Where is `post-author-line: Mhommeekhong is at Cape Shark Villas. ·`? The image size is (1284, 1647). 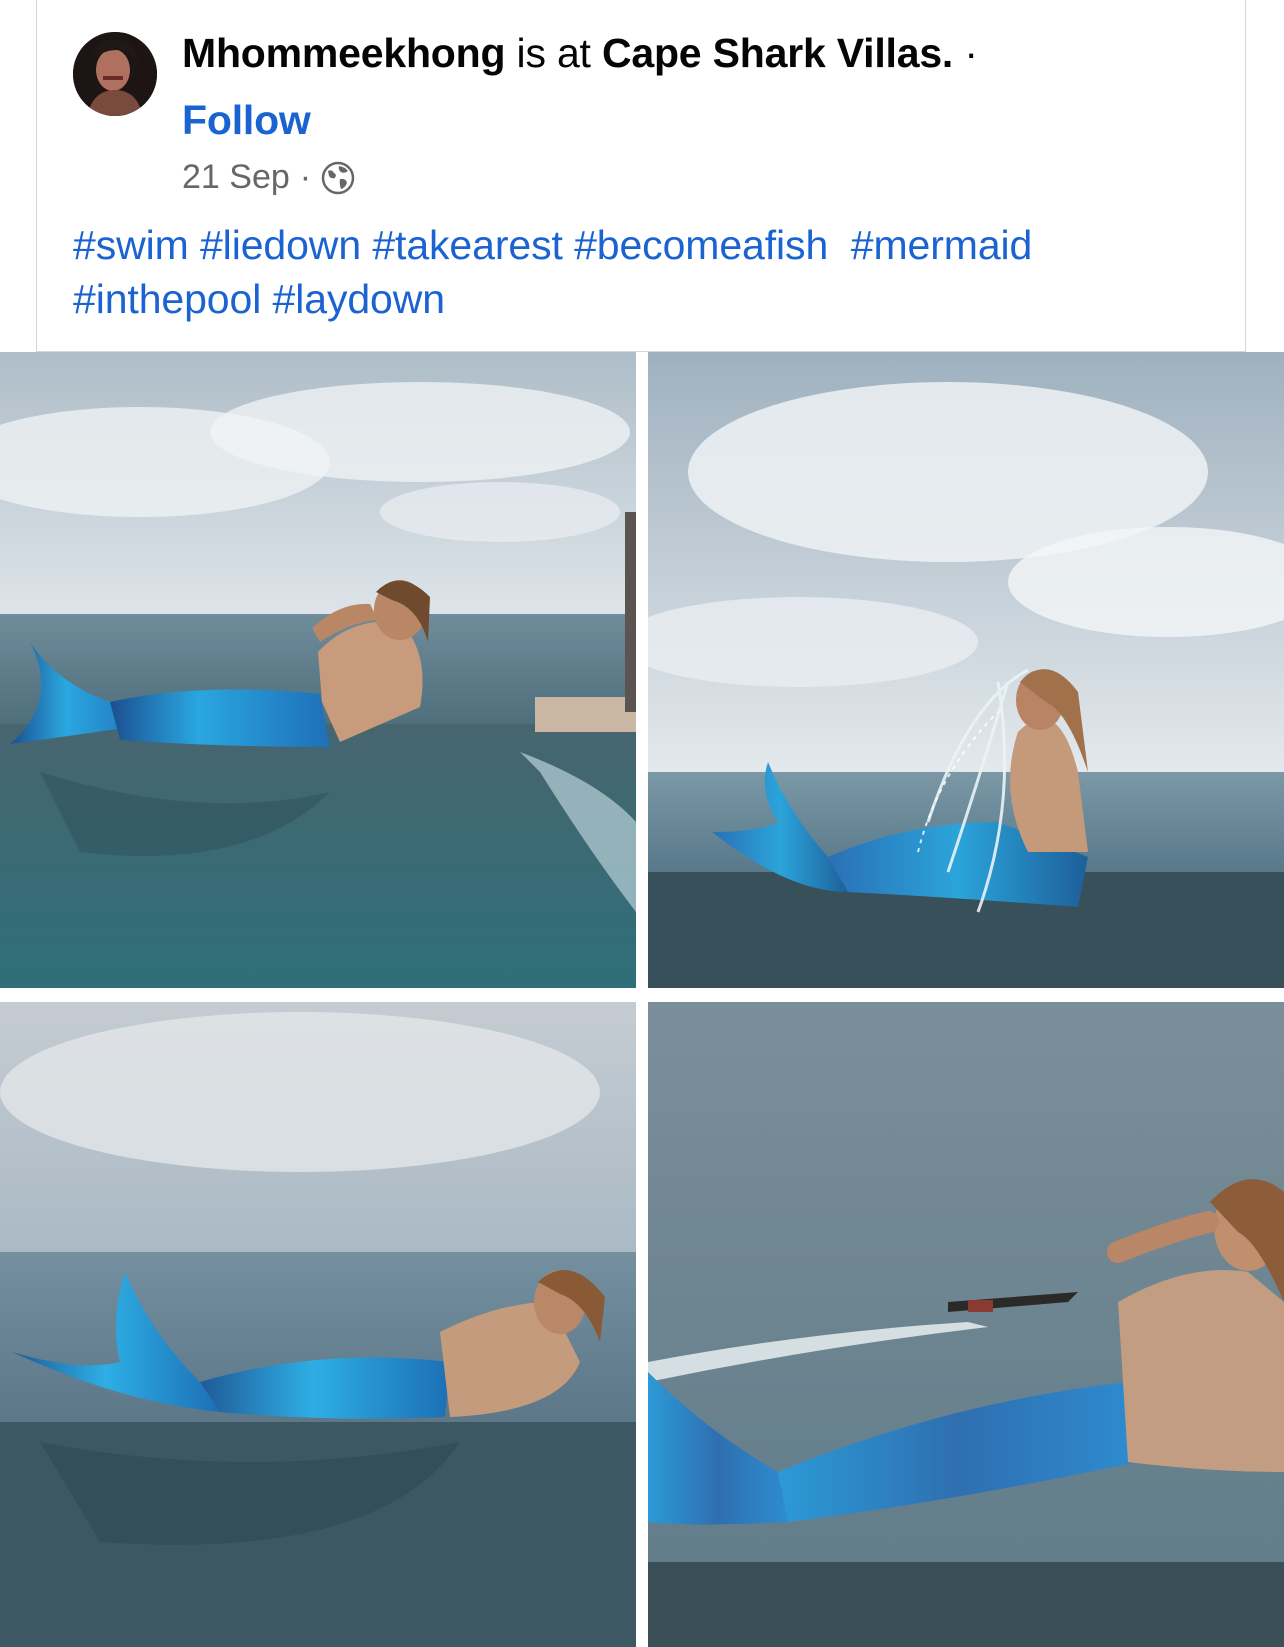
post-author-line: Mhommeekhong is at Cape Shark Villas. · is located at coordinates (580, 53).